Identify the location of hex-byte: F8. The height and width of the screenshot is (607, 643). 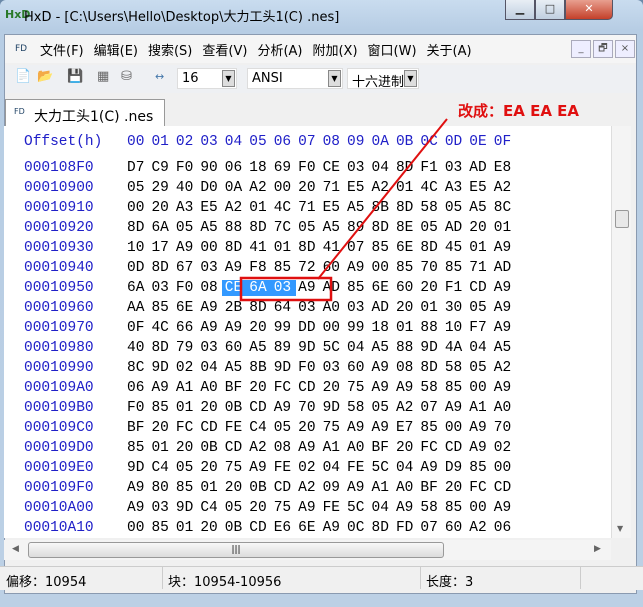
(260, 268).